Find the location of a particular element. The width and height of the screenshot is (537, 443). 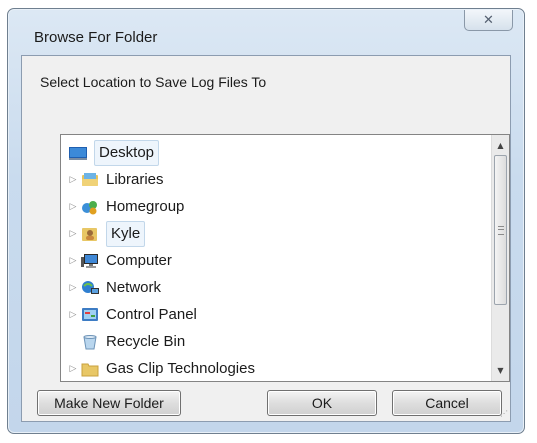

tree-item-label: Desktop is located at coordinates (127, 153).